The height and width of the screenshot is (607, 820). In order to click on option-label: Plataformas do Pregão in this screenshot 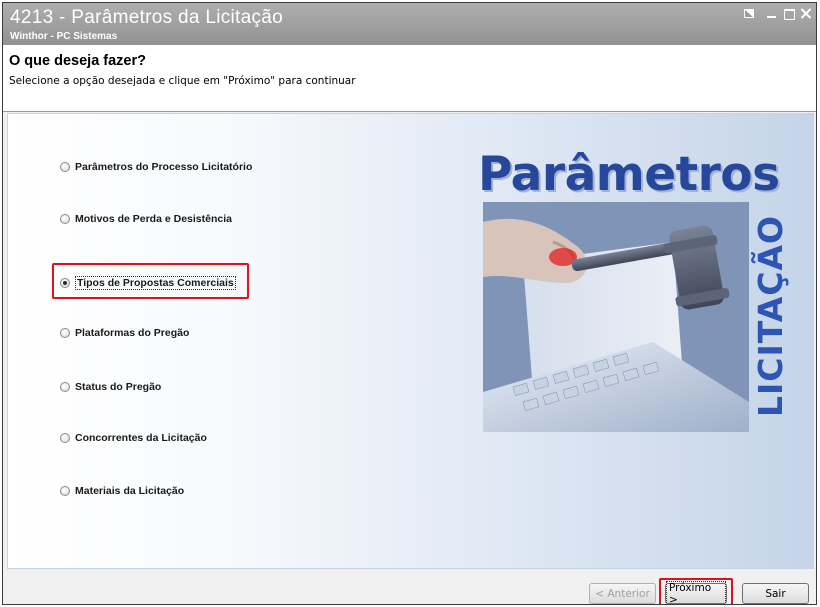, I will do `click(132, 333)`.